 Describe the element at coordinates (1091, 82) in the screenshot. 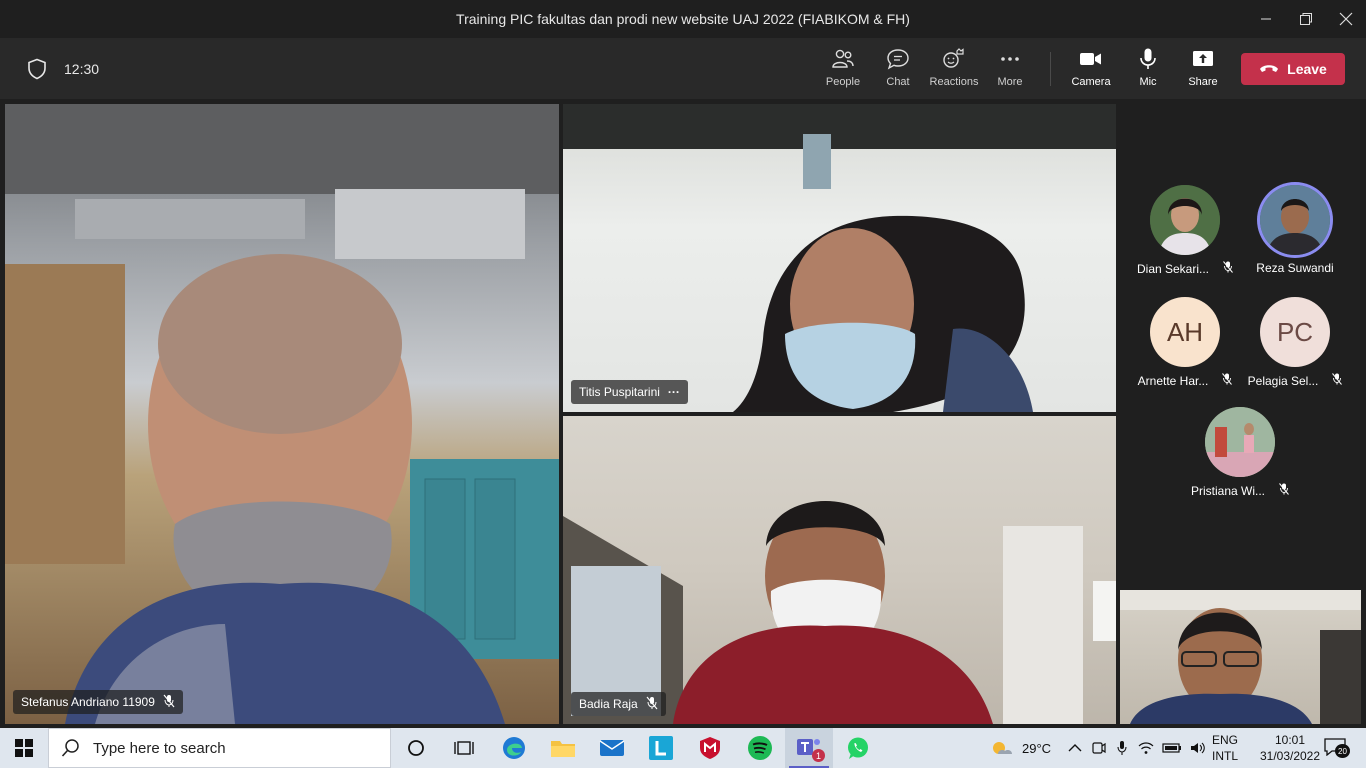

I see `camera-label: Camera` at that location.